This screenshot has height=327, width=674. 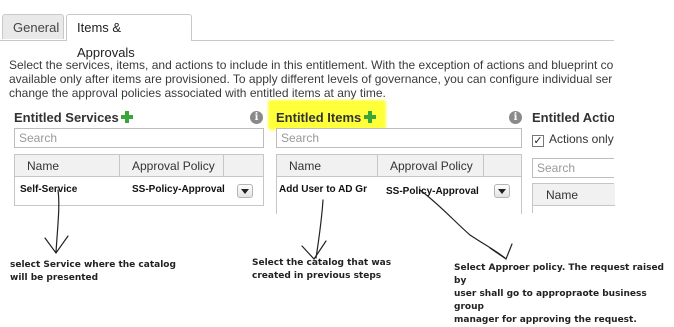 What do you see at coordinates (322, 263) in the screenshot?
I see `note-line: Select the catalog that was` at bounding box center [322, 263].